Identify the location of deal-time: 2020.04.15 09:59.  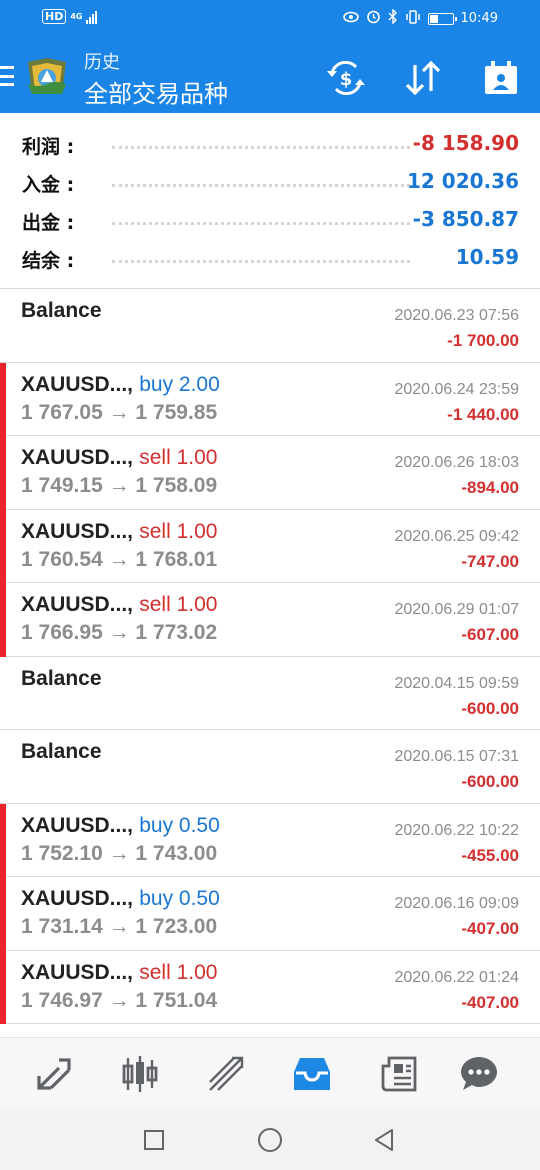
(456, 683).